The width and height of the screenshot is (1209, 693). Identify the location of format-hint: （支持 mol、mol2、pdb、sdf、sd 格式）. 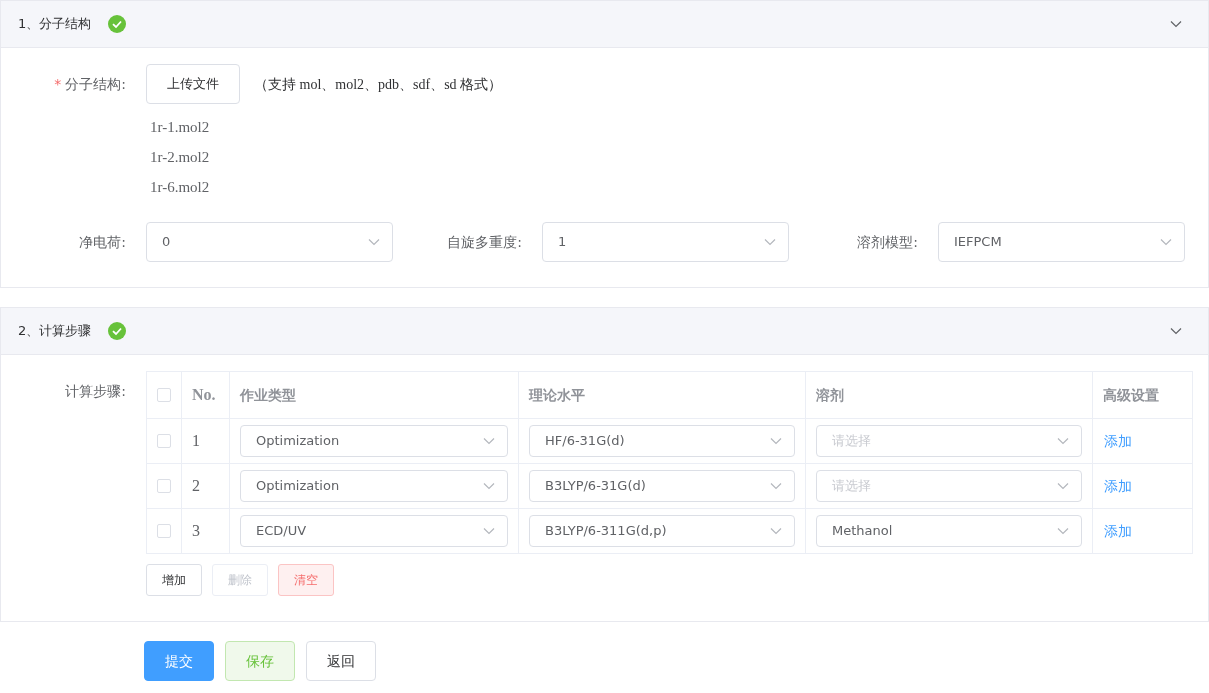
(378, 84).